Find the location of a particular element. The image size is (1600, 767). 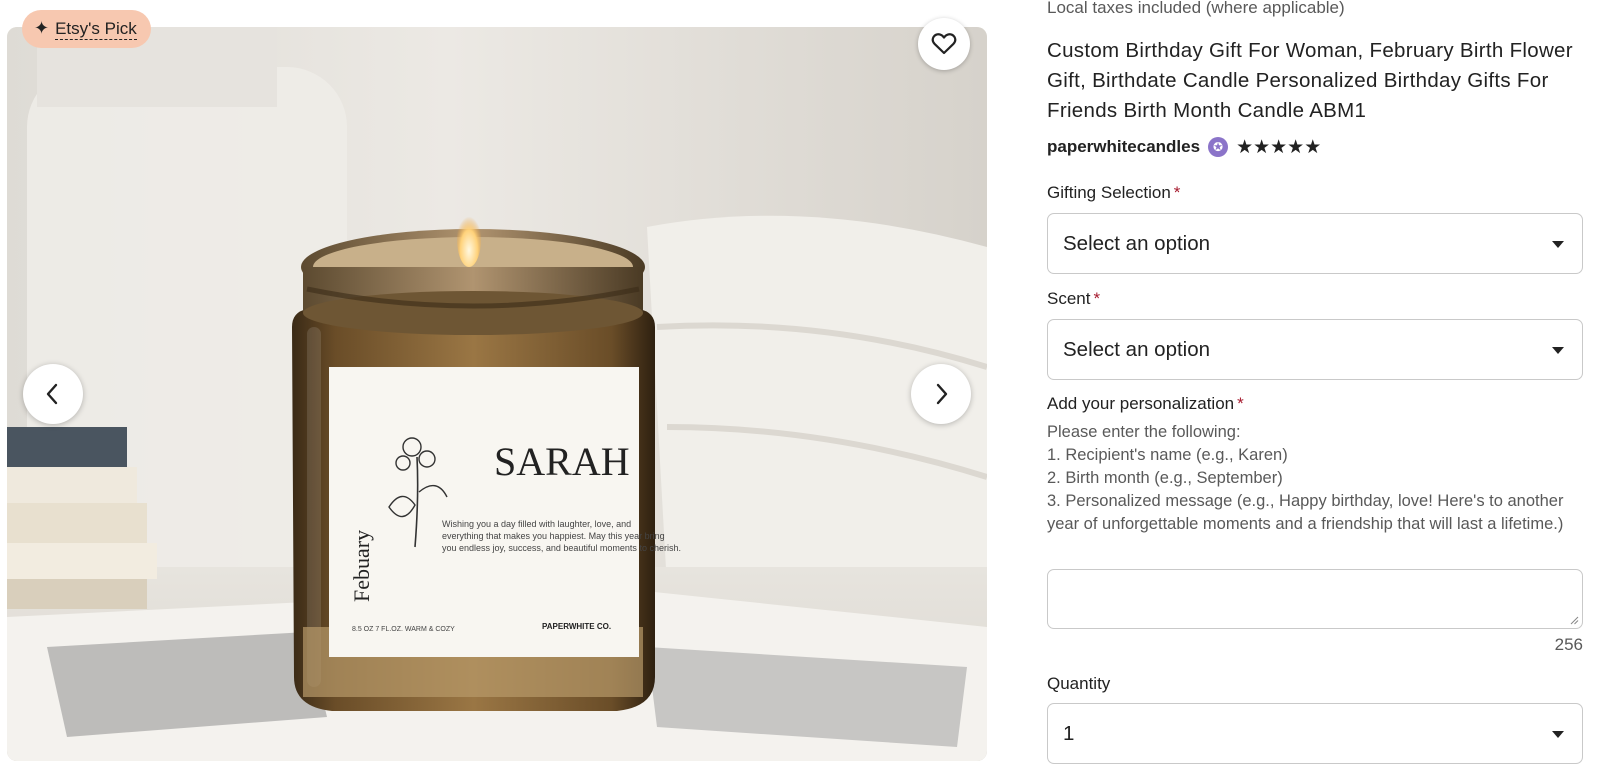

personalization-textarea is located at coordinates (1315, 599).